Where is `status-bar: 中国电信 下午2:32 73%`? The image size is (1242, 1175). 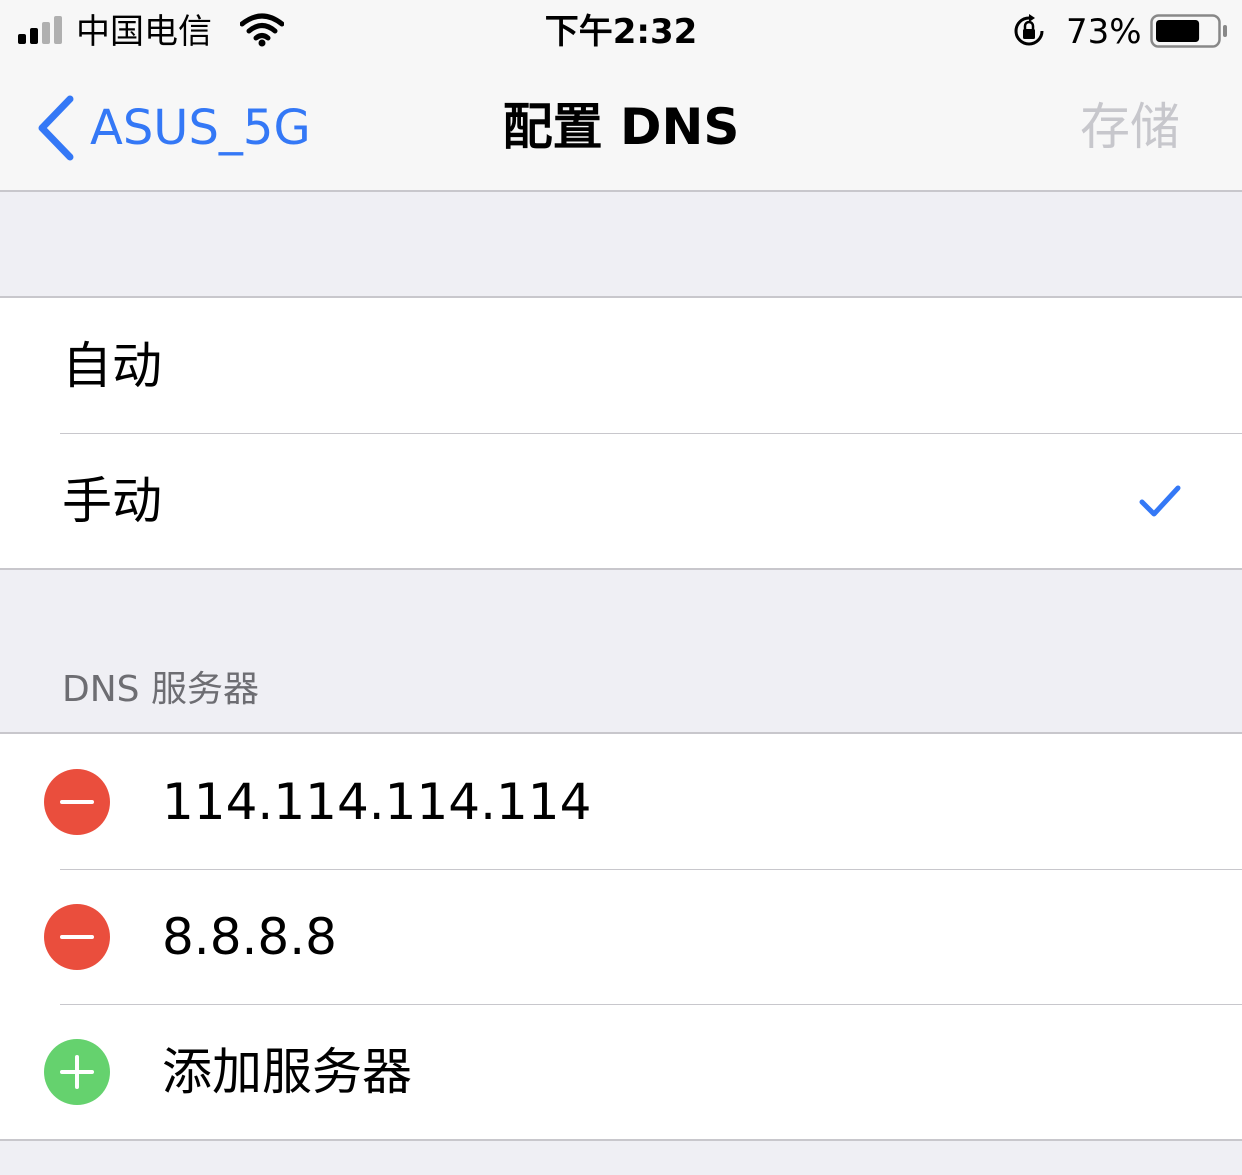 status-bar: 中国电信 下午2:32 73% is located at coordinates (621, 32).